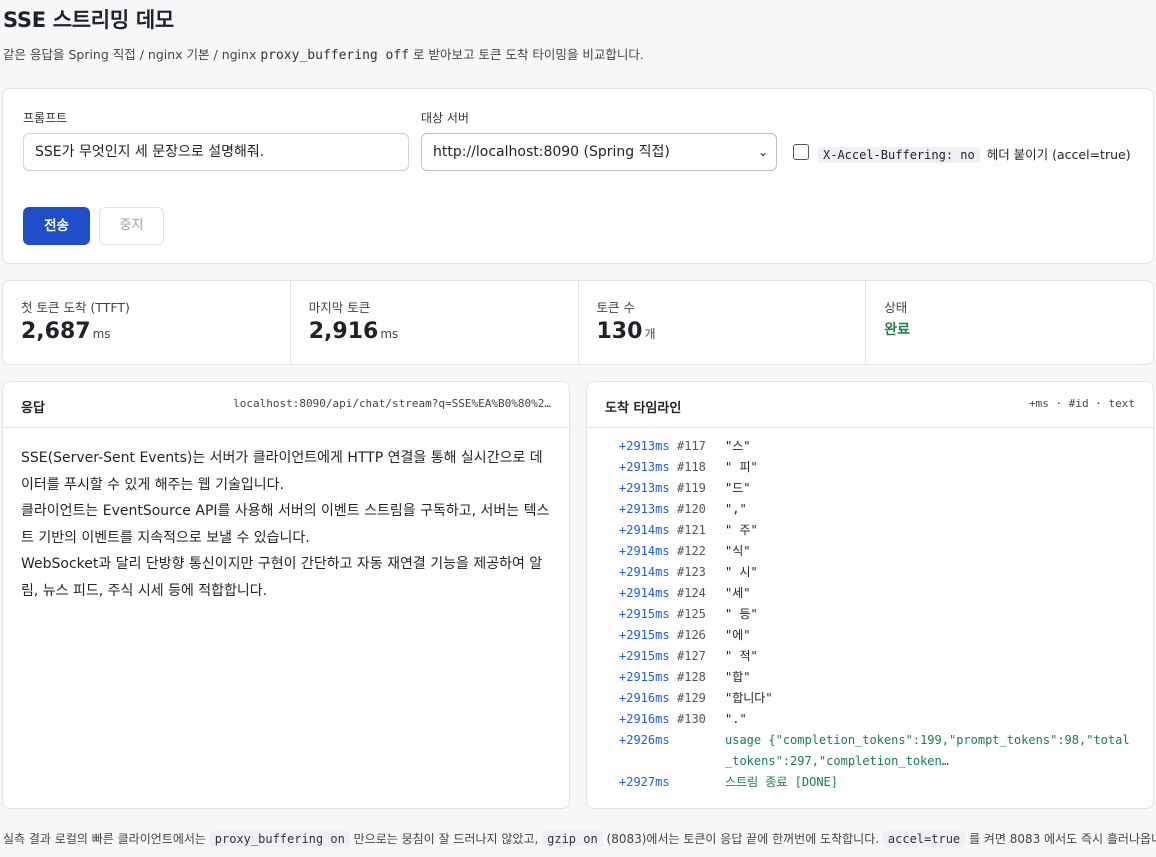 This screenshot has width=1156, height=857. Describe the element at coordinates (435, 322) in the screenshot. I see `metric-last-token: 마지막 토큰 2,916 ms` at that location.